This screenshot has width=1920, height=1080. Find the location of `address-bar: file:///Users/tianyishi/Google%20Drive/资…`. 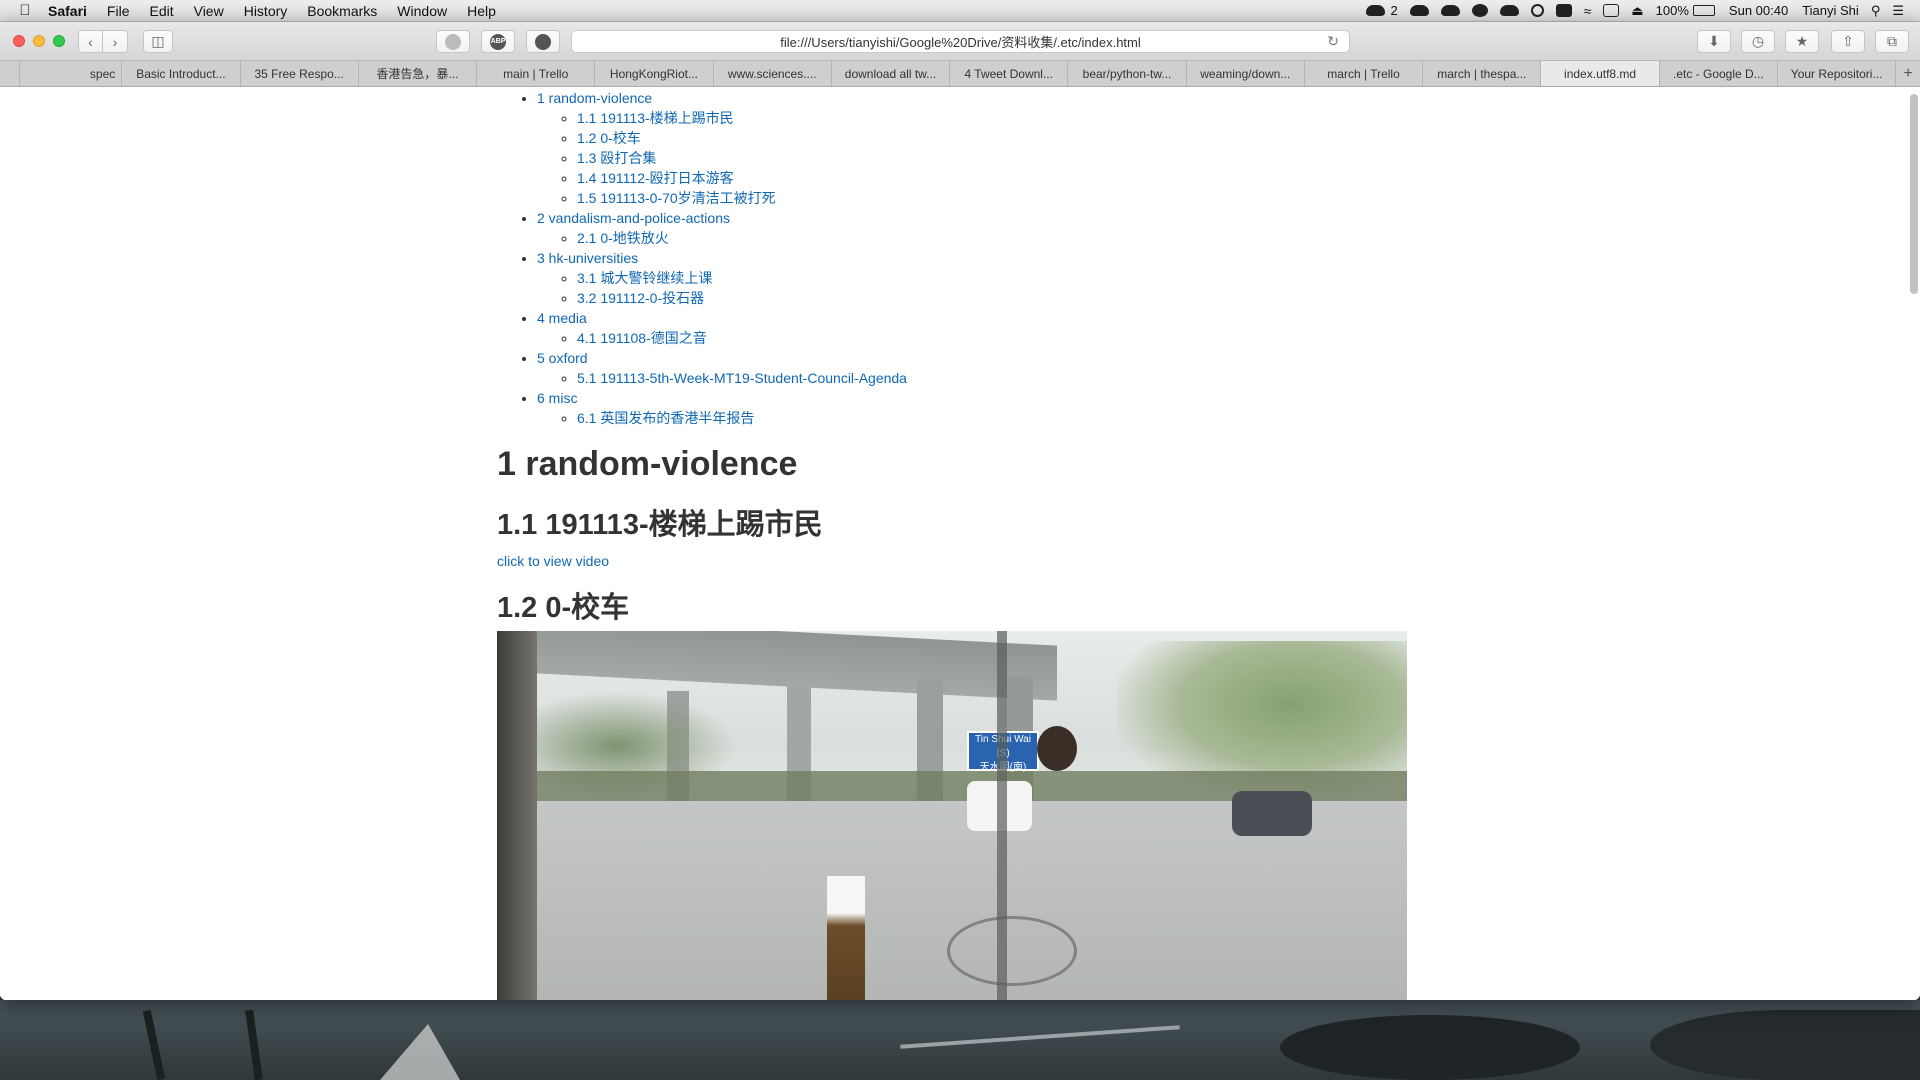

address-bar: file:///Users/tianyishi/Google%20Drive/资… is located at coordinates (960, 41).